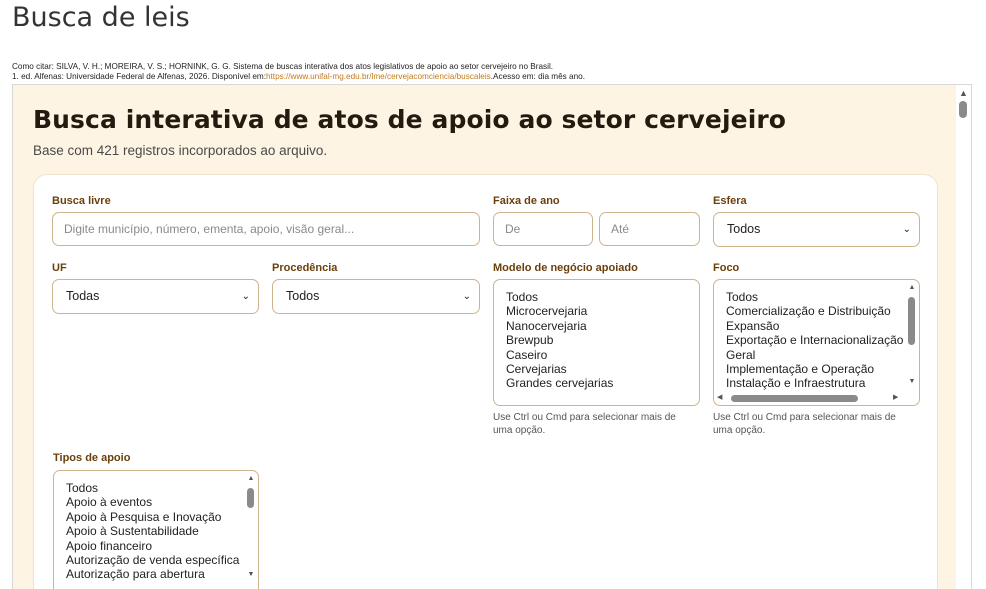 This screenshot has height=589, width=986. What do you see at coordinates (152, 574) in the screenshot?
I see `tipos-apoio-option: Autorização para abertura` at bounding box center [152, 574].